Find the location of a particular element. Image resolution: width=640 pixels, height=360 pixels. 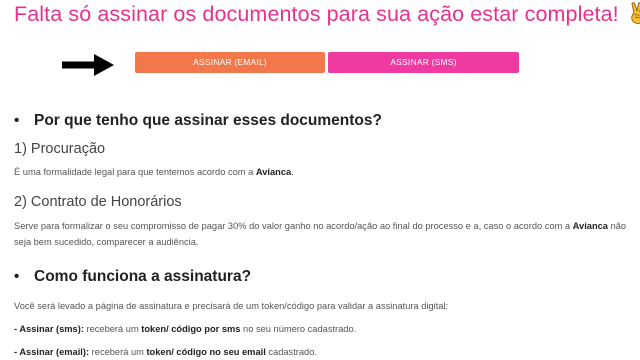

contrato-title: 2) Contrato de Honorários is located at coordinates (98, 202).